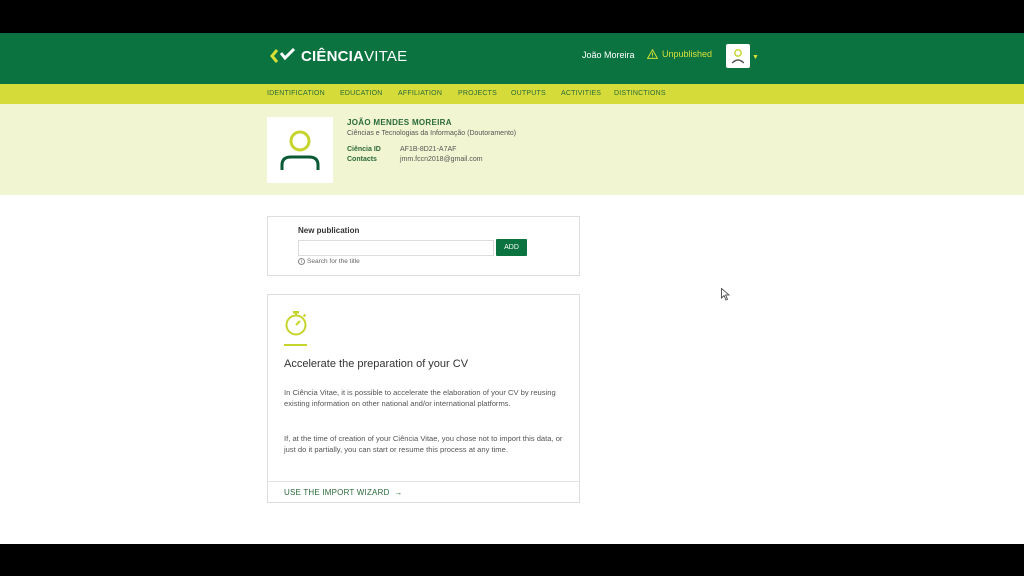  What do you see at coordinates (362, 159) in the screenshot?
I see `contacts-label: Contacts` at bounding box center [362, 159].